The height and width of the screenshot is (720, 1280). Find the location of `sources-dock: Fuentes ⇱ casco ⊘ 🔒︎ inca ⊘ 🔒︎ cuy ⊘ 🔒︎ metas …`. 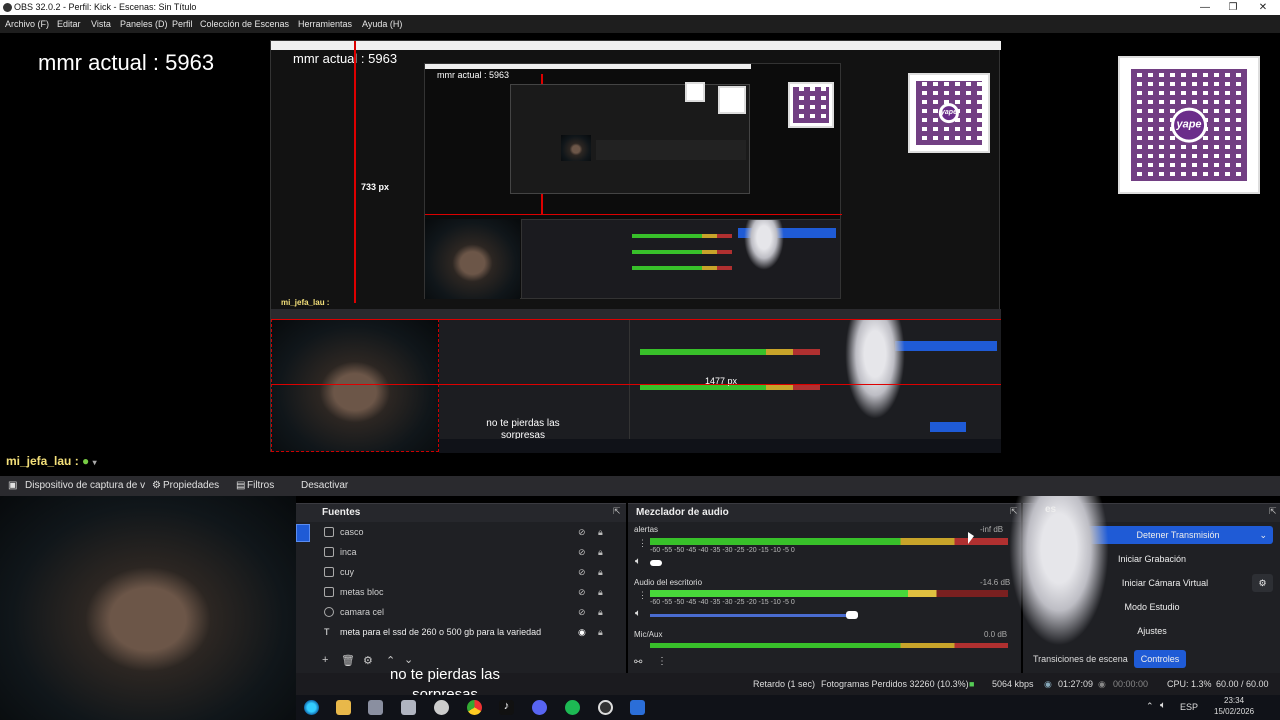

sources-dock: Fuentes ⇱ casco ⊘ 🔒︎ inca ⊘ 🔒︎ cuy ⊘ 🔒︎ metas … is located at coordinates (461, 588).